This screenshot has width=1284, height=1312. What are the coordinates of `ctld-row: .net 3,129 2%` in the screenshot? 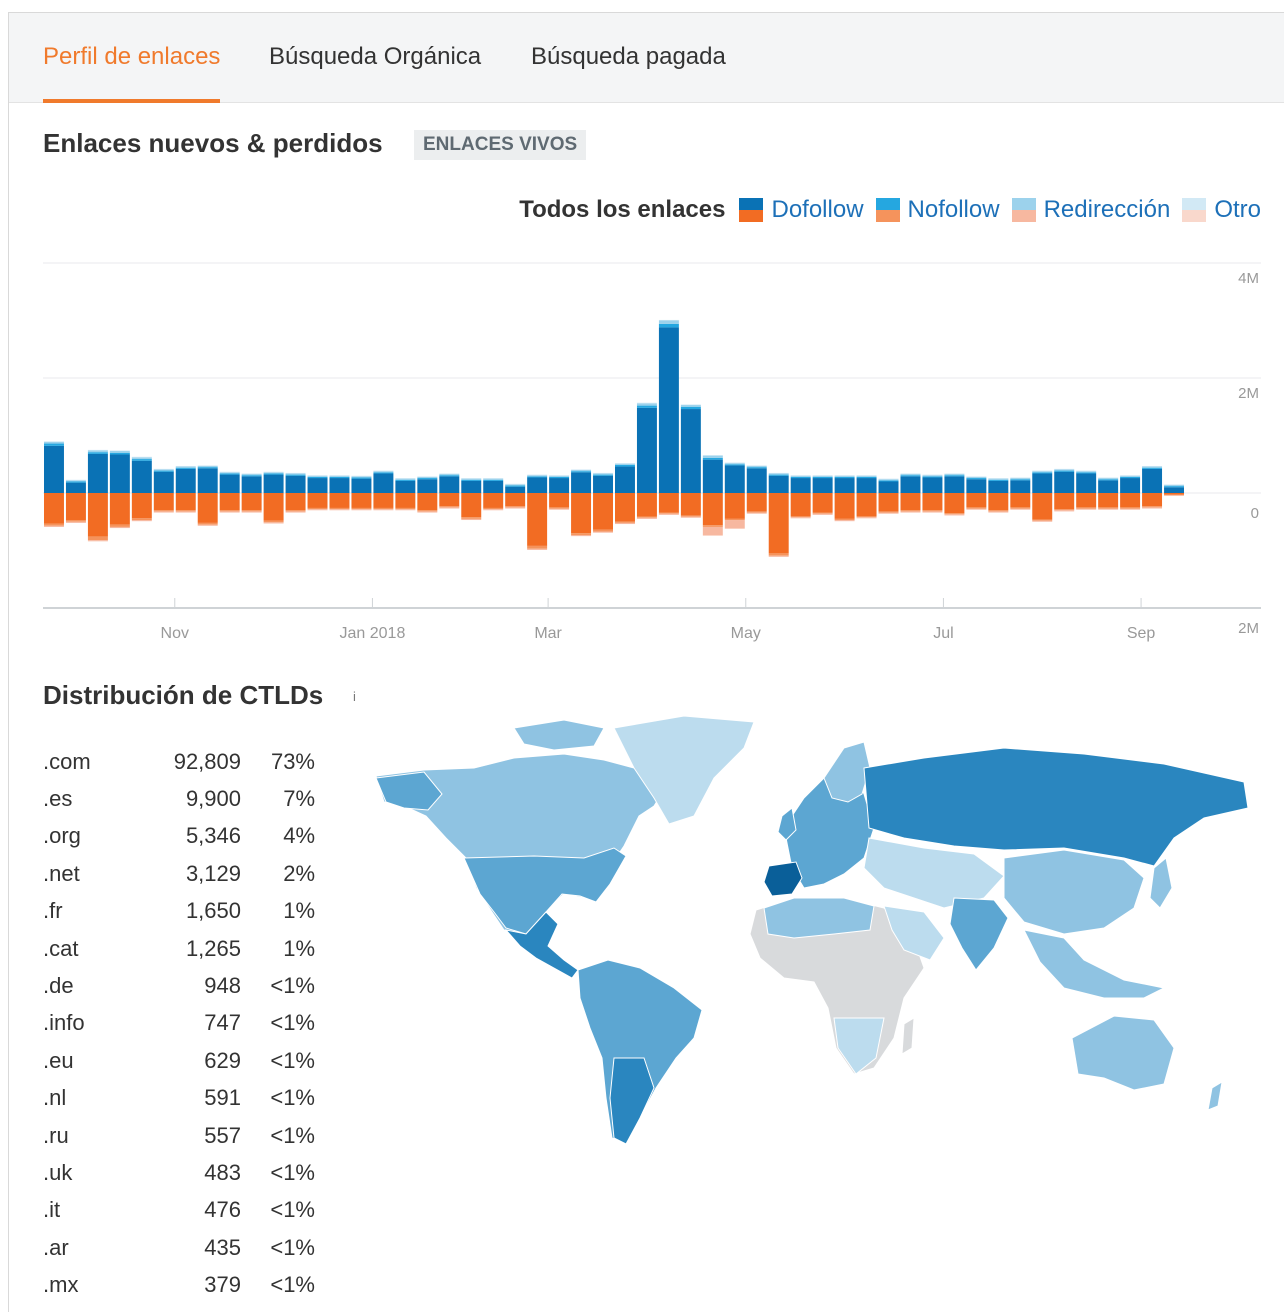 It's located at (179, 873).